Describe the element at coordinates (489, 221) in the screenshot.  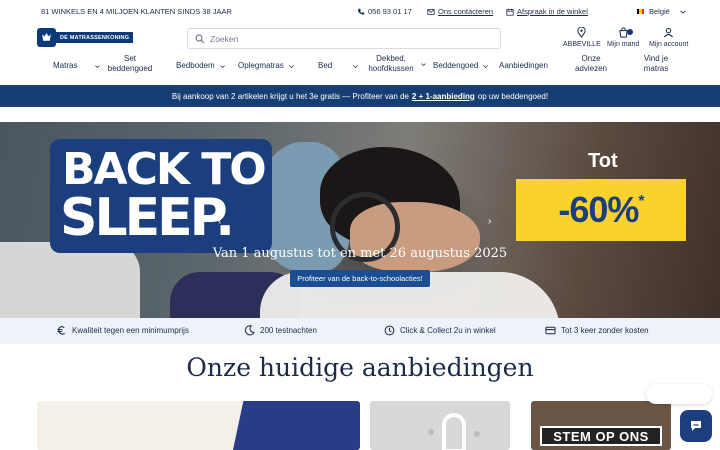
I see `carousel-next-icon: ›` at that location.